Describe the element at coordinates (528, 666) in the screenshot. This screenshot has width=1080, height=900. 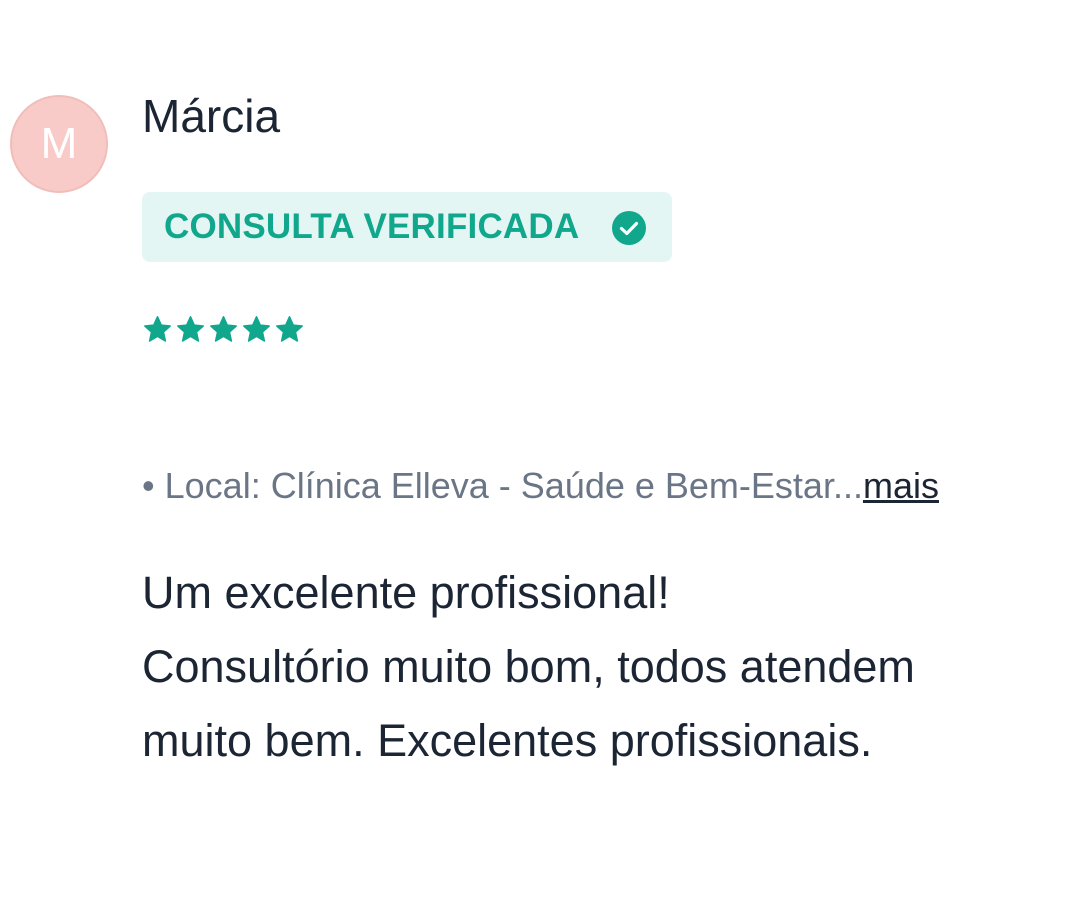
I see `review-text-line: Consultório muito bom, todos atendem` at that location.